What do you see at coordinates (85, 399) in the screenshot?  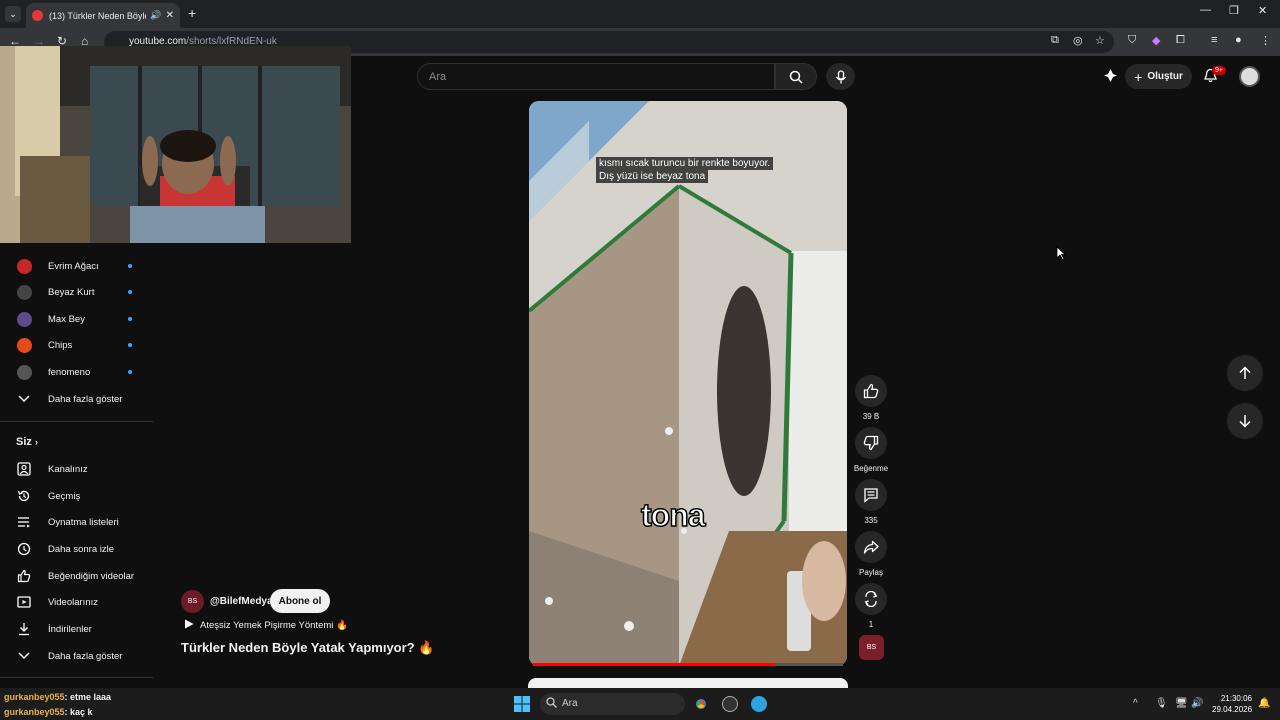 I see `show-more-label: Daha fazla göster` at bounding box center [85, 399].